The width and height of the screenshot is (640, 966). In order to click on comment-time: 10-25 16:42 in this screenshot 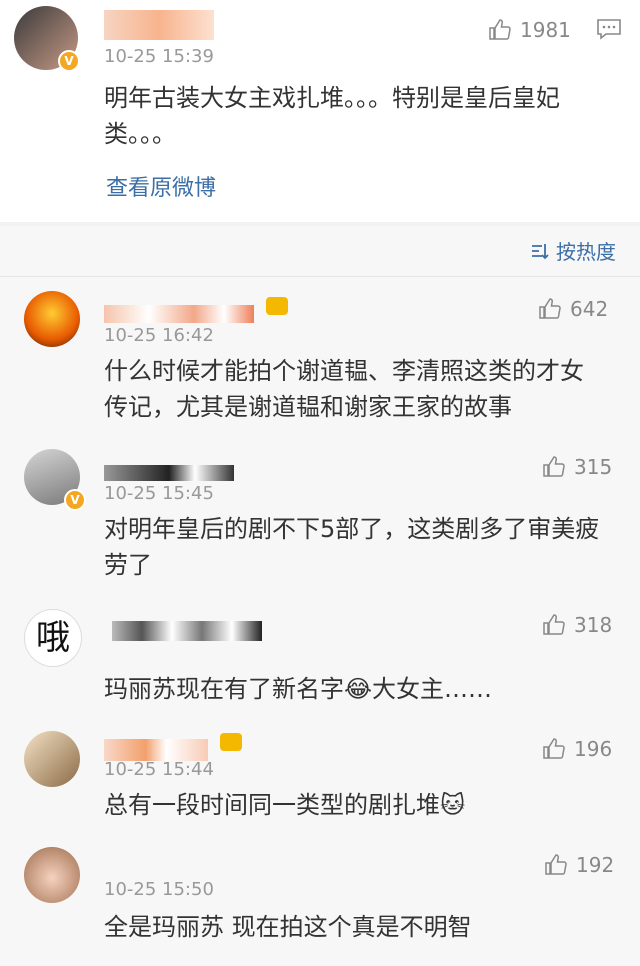, I will do `click(159, 335)`.